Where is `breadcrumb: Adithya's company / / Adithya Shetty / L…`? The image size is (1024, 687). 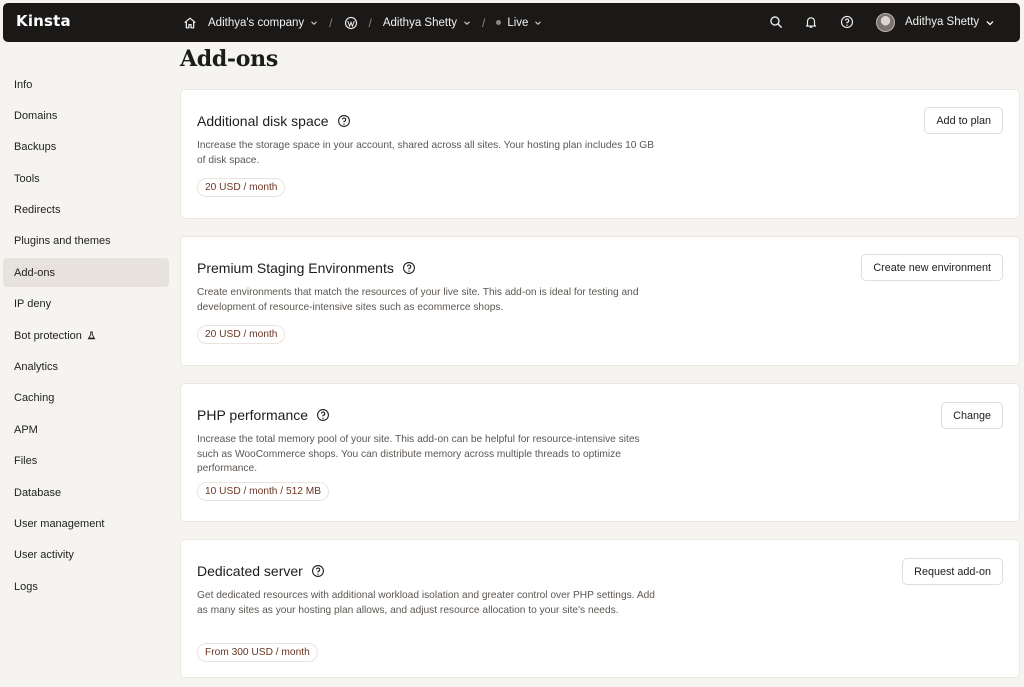 breadcrumb: Adithya's company / / Adithya Shetty / L… is located at coordinates (362, 22).